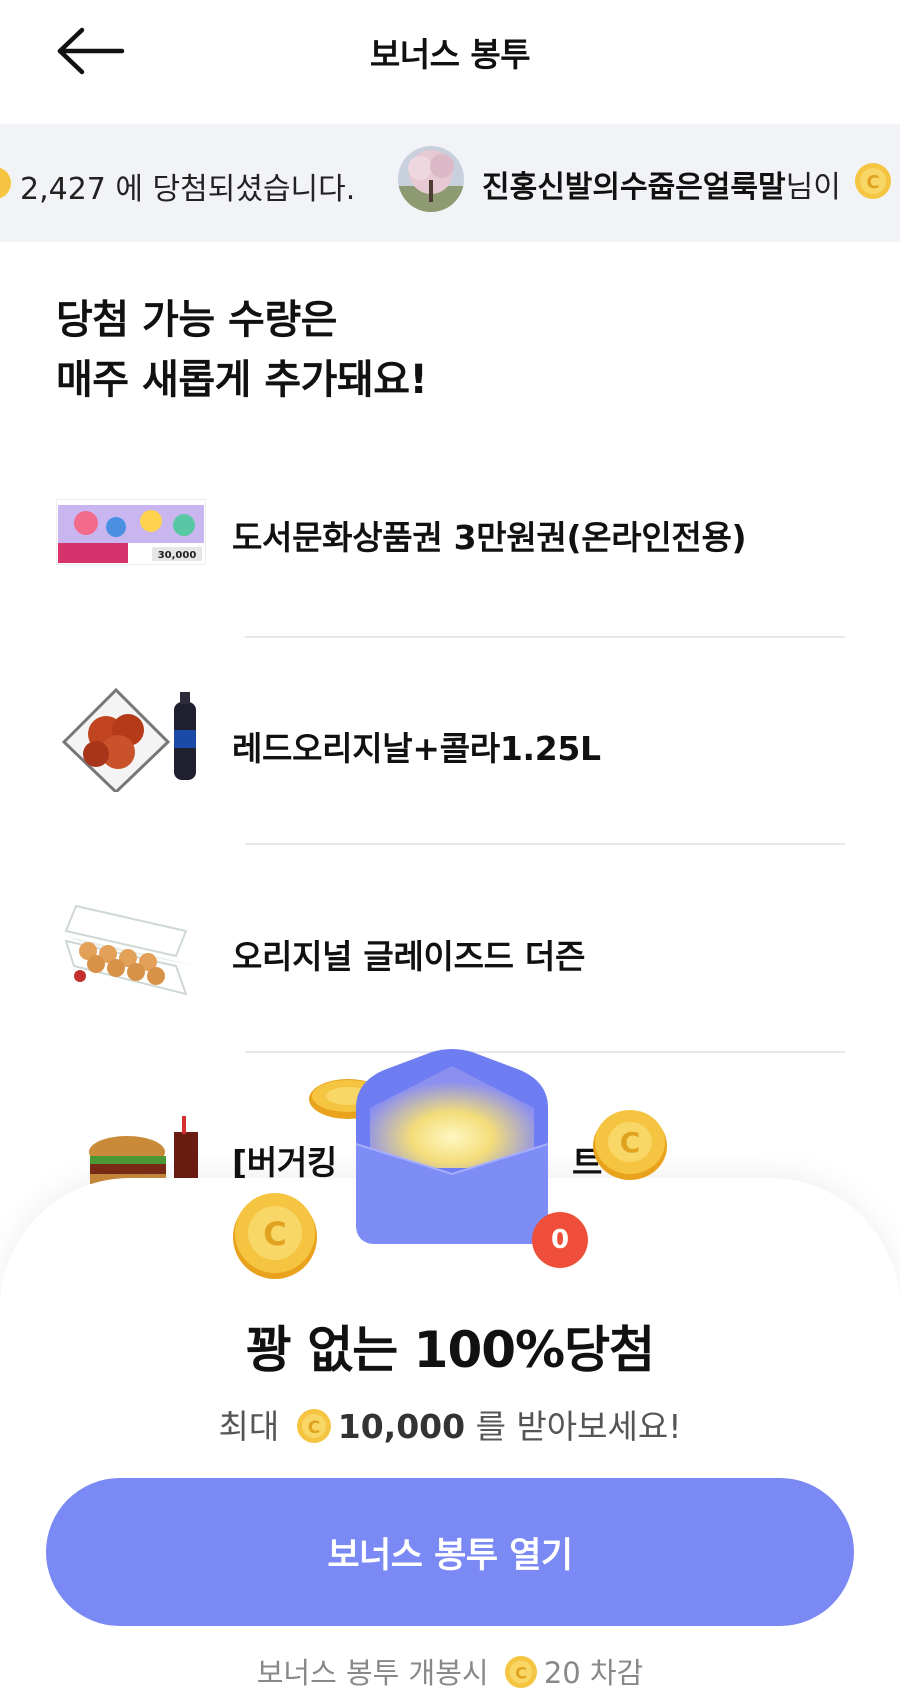 Image resolution: width=900 pixels, height=1701 pixels. What do you see at coordinates (196, 320) in the screenshot?
I see `heading-line-1: 당첨 가능 수량은` at bounding box center [196, 320].